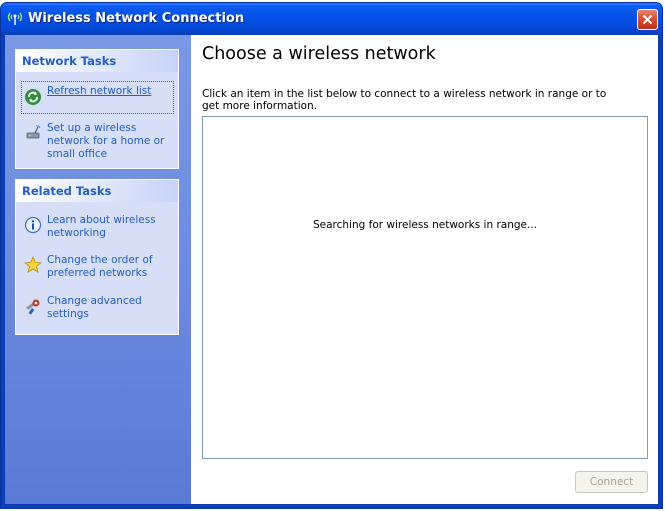 Image resolution: width=665 pixels, height=511 pixels. What do you see at coordinates (94, 307) in the screenshot?
I see `change-advanced-settings-label: Change advanced settings` at bounding box center [94, 307].